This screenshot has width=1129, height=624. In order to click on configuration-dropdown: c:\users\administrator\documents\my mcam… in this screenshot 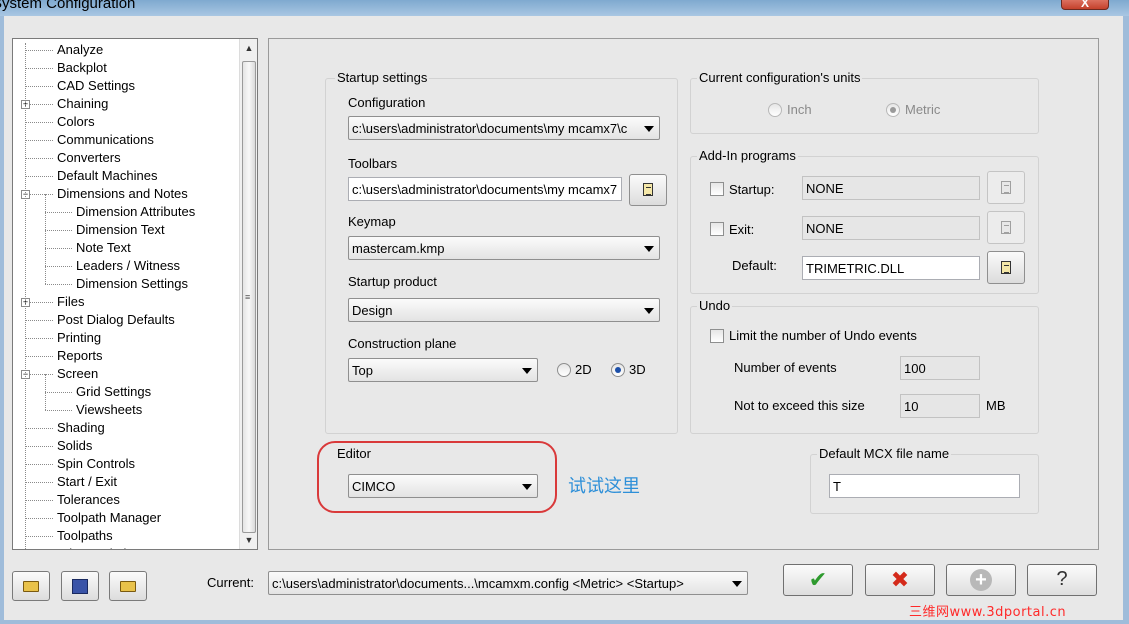, I will do `click(504, 128)`.